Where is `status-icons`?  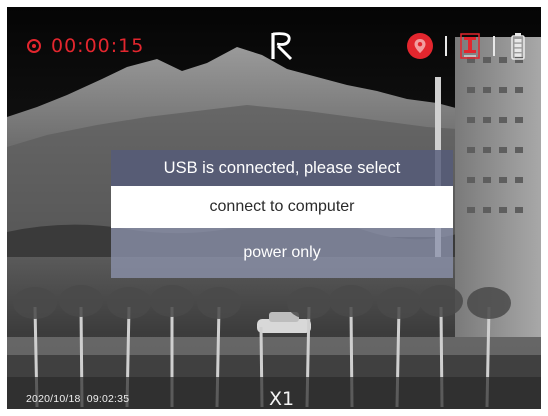
status-icons is located at coordinates (468, 46).